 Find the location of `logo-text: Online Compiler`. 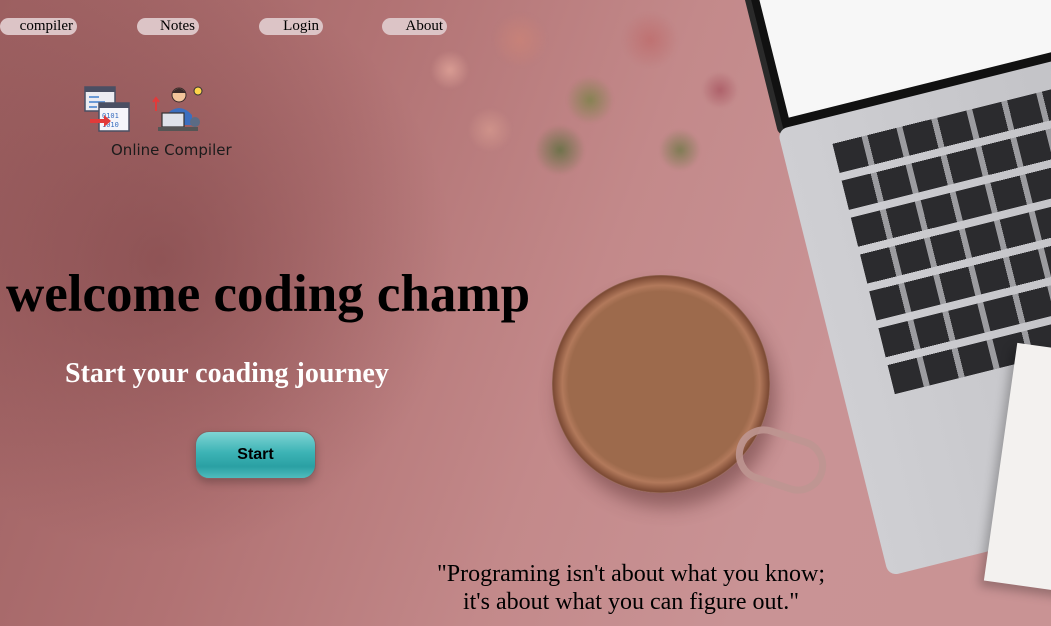

logo-text: Online Compiler is located at coordinates (171, 150).